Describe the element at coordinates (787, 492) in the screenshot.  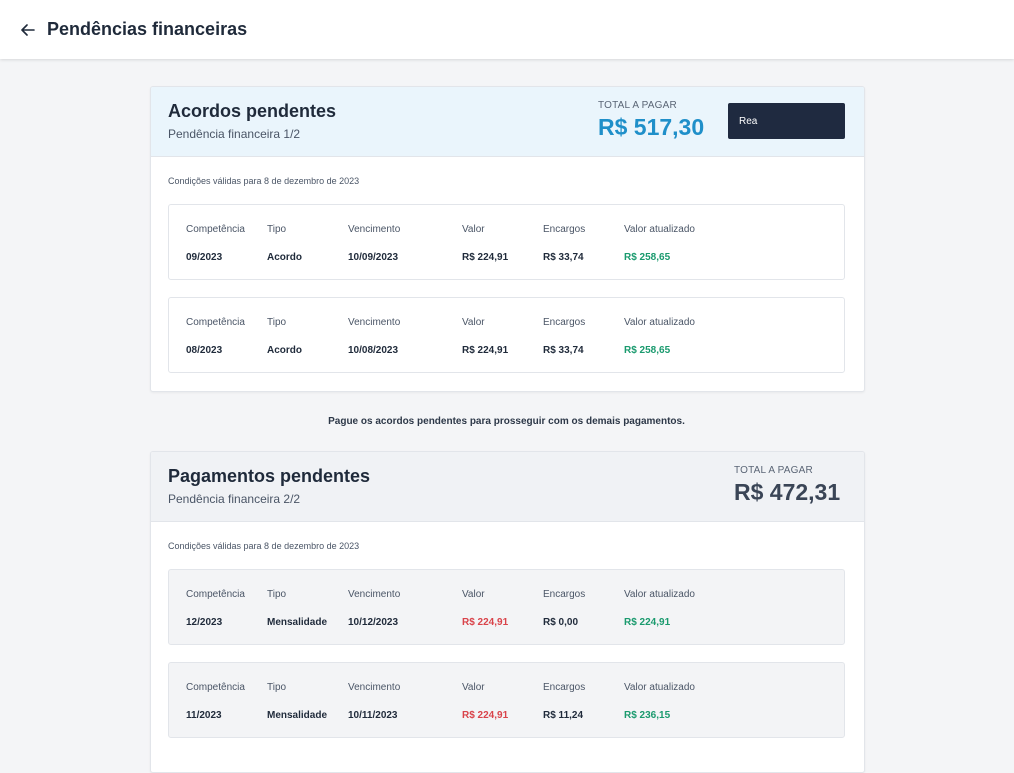
I see `total-value: R$ 472,31` at that location.